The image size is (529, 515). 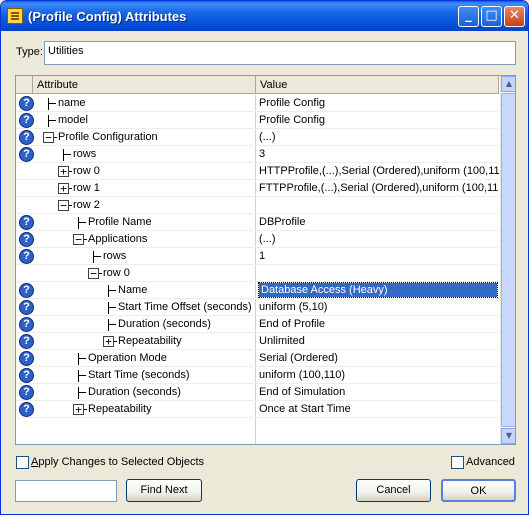 What do you see at coordinates (457, 462) in the screenshot?
I see `advanced-checkbox` at bounding box center [457, 462].